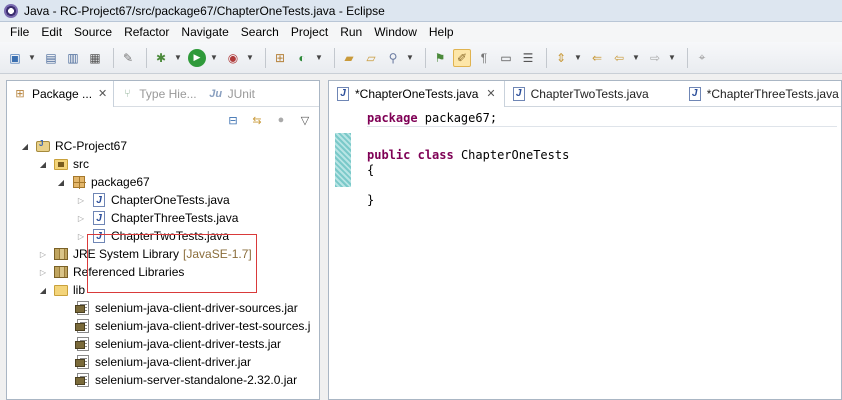  I want to click on menu-help: Help, so click(441, 32).